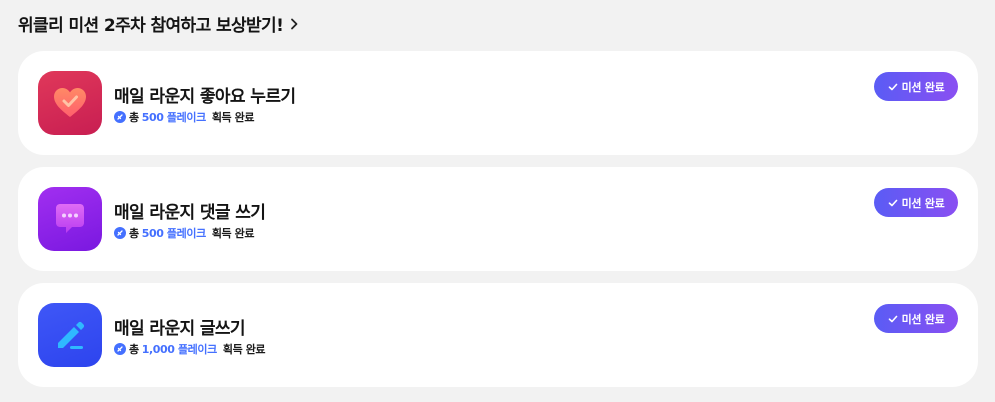  Describe the element at coordinates (70, 219) in the screenshot. I see `chat-bubble-icon` at that location.